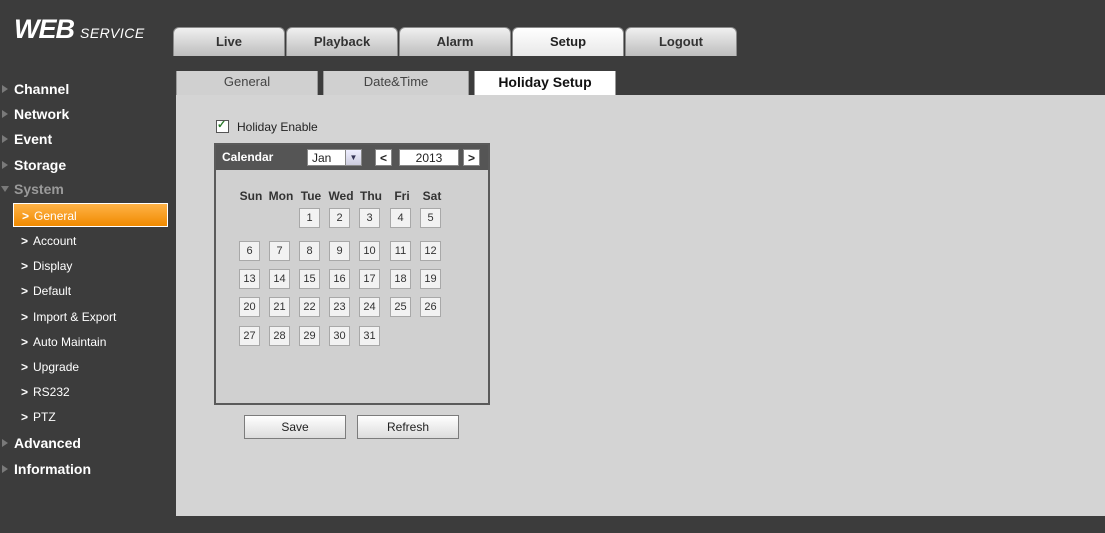 The image size is (1105, 533). Describe the element at coordinates (90, 392) in the screenshot. I see `sidebar-subitem-rs232: > RS232` at that location.